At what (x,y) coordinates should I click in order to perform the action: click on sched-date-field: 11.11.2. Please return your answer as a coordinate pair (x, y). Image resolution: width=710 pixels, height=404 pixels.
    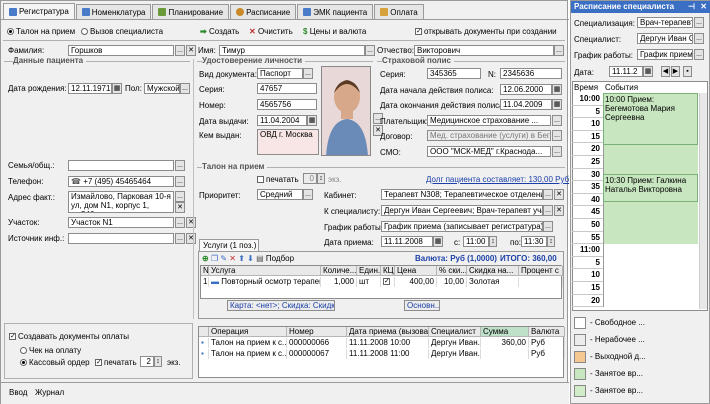
    Looking at the image, I should click on (626, 71).